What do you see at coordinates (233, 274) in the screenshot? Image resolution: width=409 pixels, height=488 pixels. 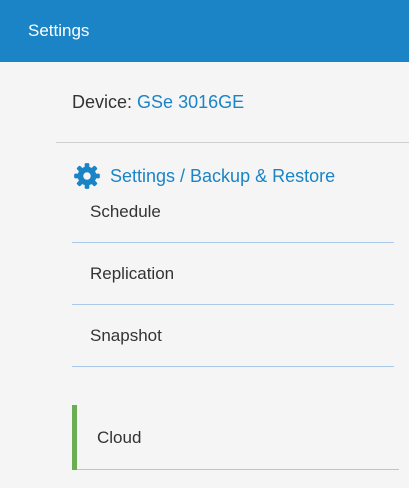 I see `menu-item-replication: Replication` at bounding box center [233, 274].